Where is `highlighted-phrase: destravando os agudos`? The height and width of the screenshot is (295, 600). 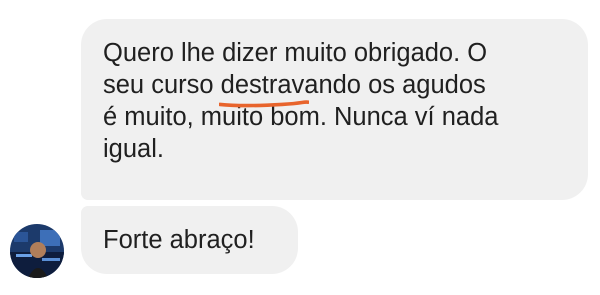
highlighted-phrase: destravando os agudos is located at coordinates (352, 88).